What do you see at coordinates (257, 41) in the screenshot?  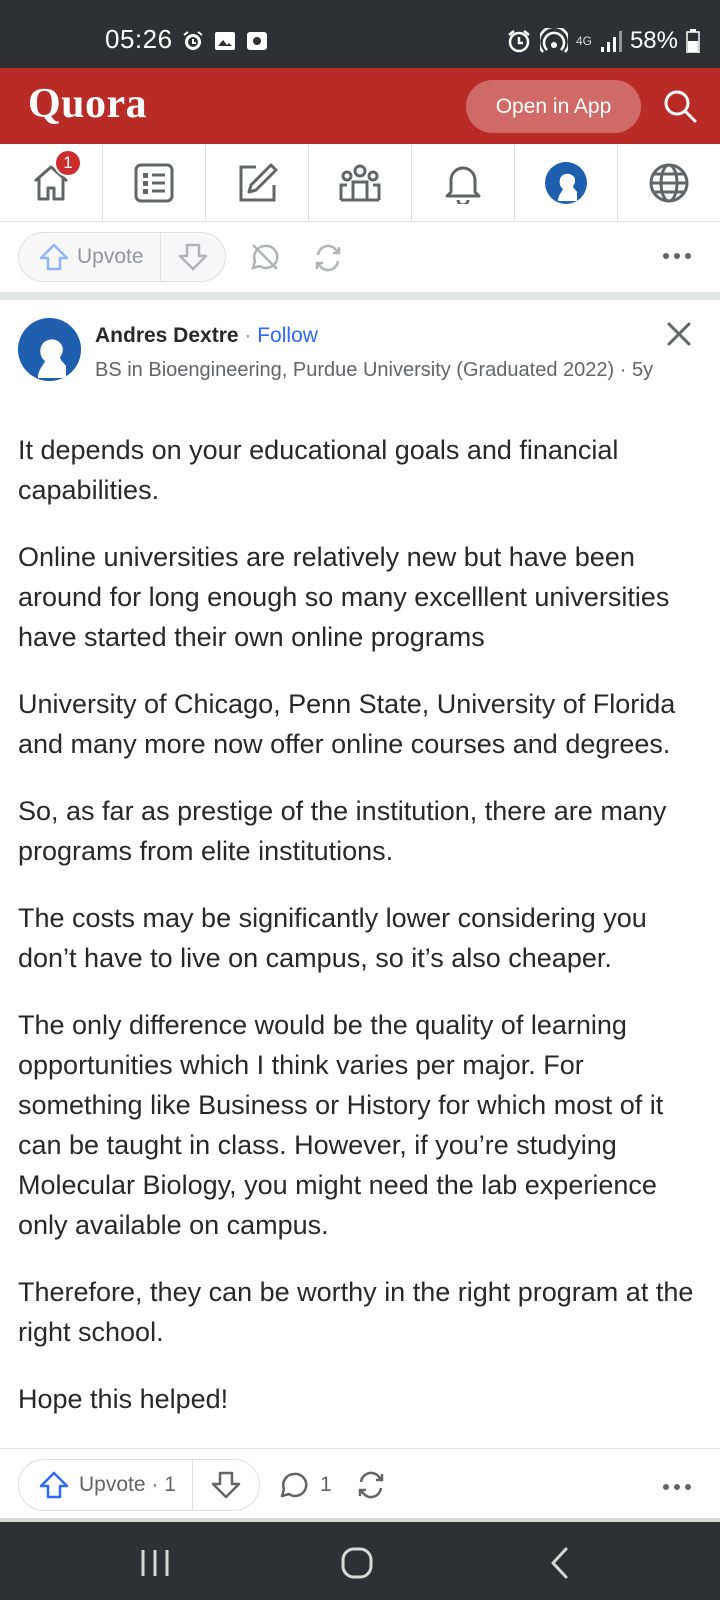 I see `screen-record-icon` at bounding box center [257, 41].